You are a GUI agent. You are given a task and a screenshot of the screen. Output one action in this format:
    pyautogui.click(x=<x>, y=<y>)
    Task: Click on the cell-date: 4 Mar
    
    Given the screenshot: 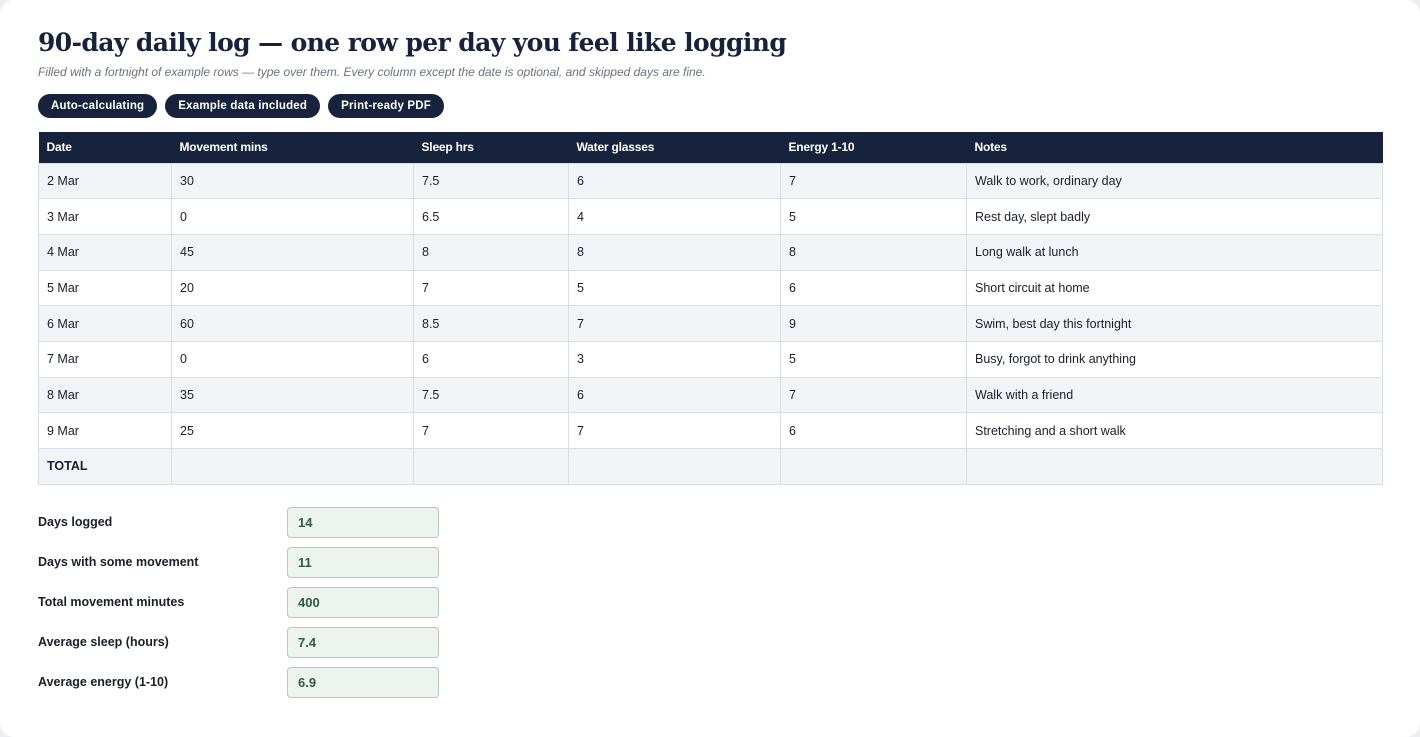 What is the action you would take?
    pyautogui.click(x=105, y=252)
    